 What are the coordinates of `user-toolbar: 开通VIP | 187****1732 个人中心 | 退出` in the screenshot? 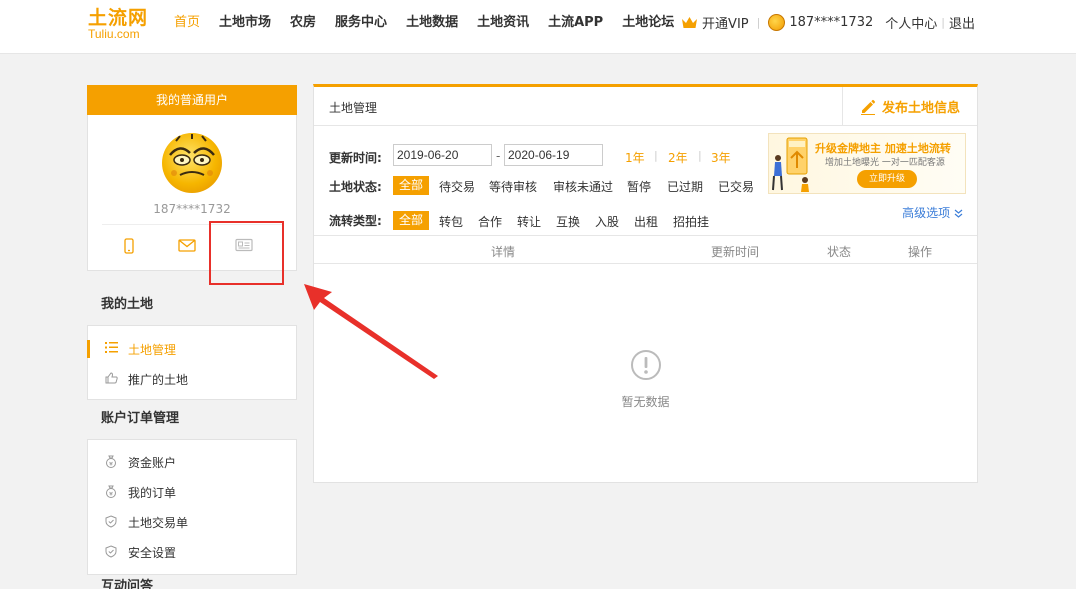 It's located at (828, 22).